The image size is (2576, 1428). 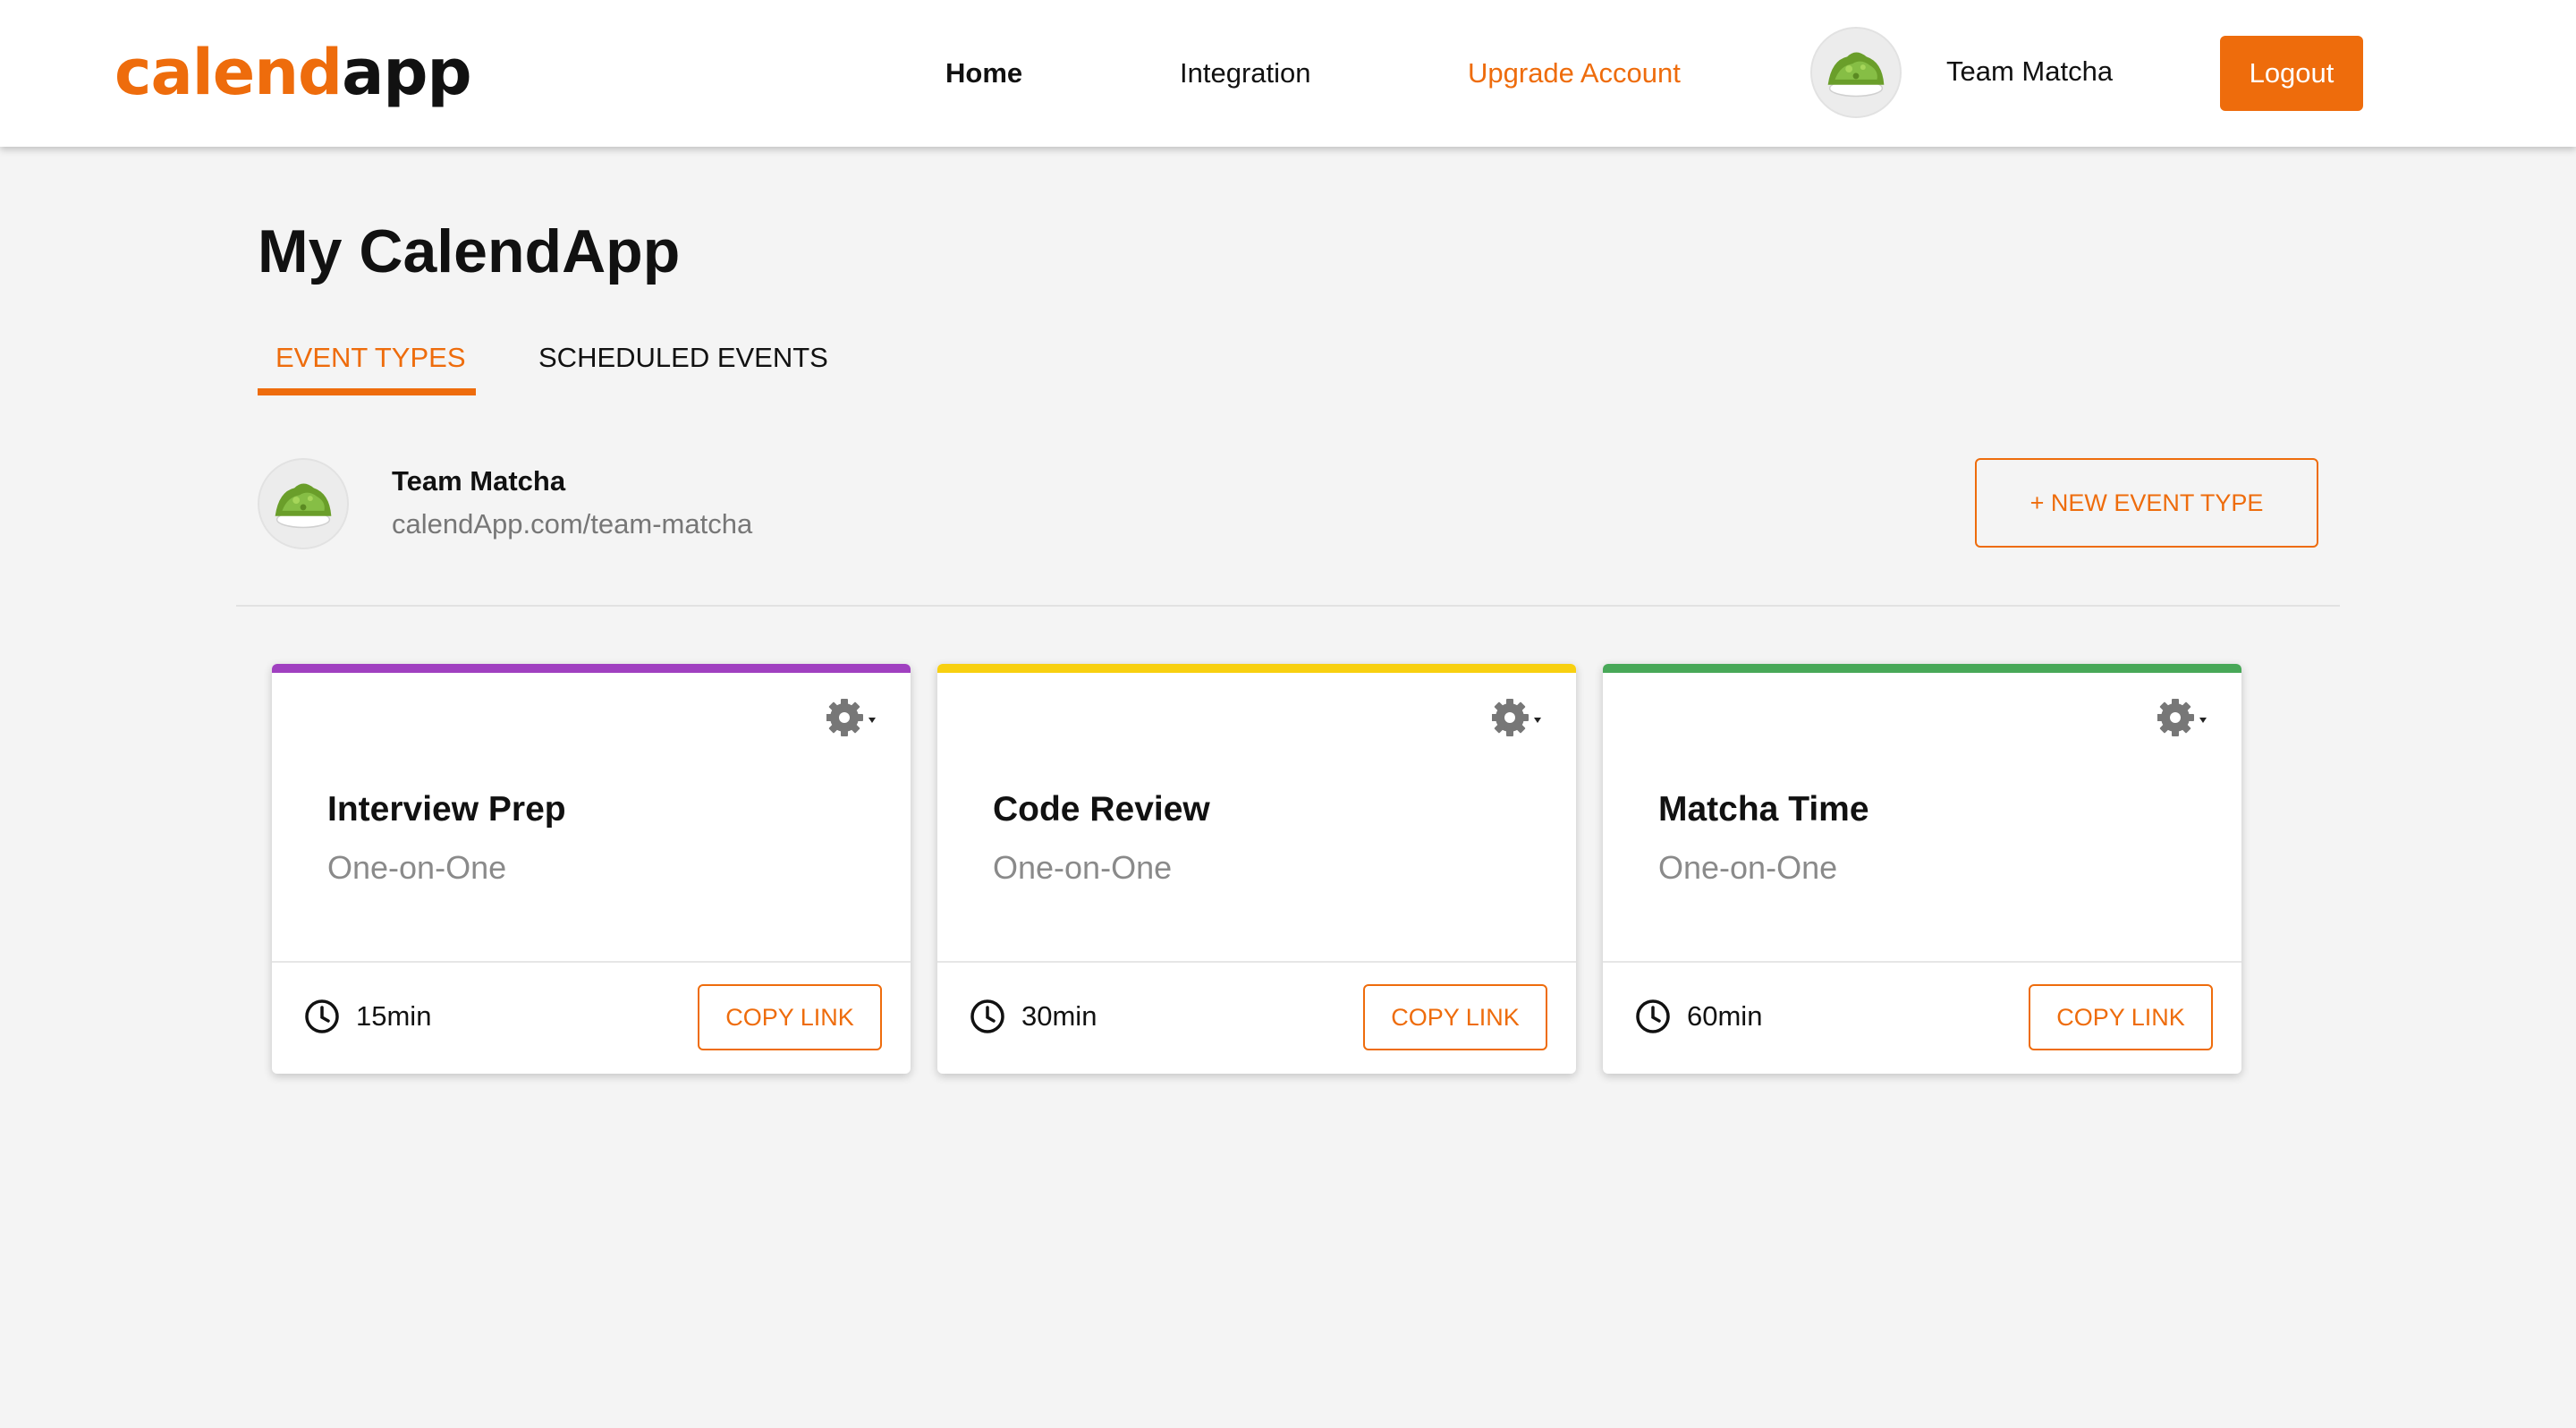 I want to click on active-tab-indicator, so click(x=367, y=391).